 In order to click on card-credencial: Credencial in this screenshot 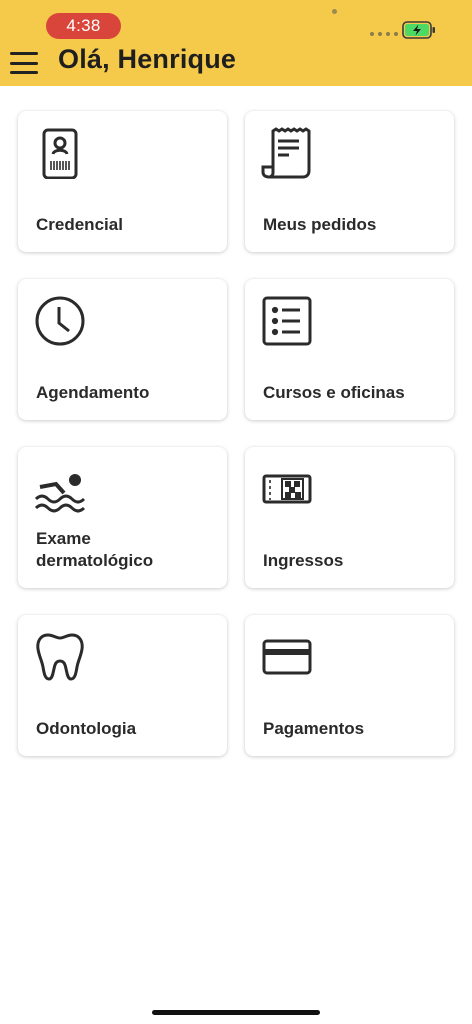, I will do `click(122, 181)`.